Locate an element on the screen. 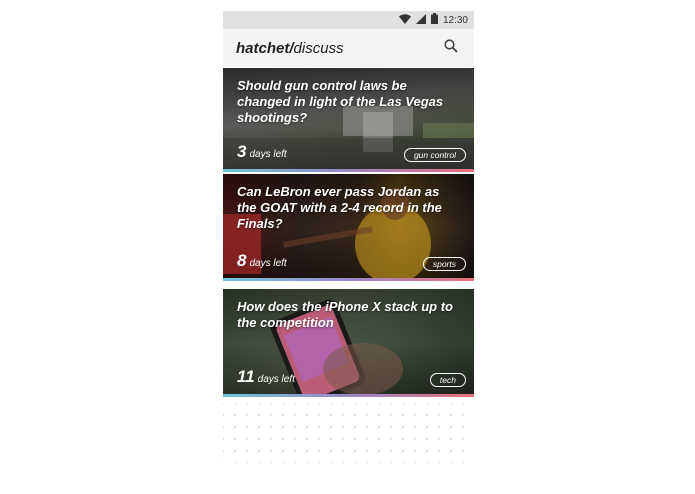 The width and height of the screenshot is (695, 494). topic-tag: sports is located at coordinates (444, 264).